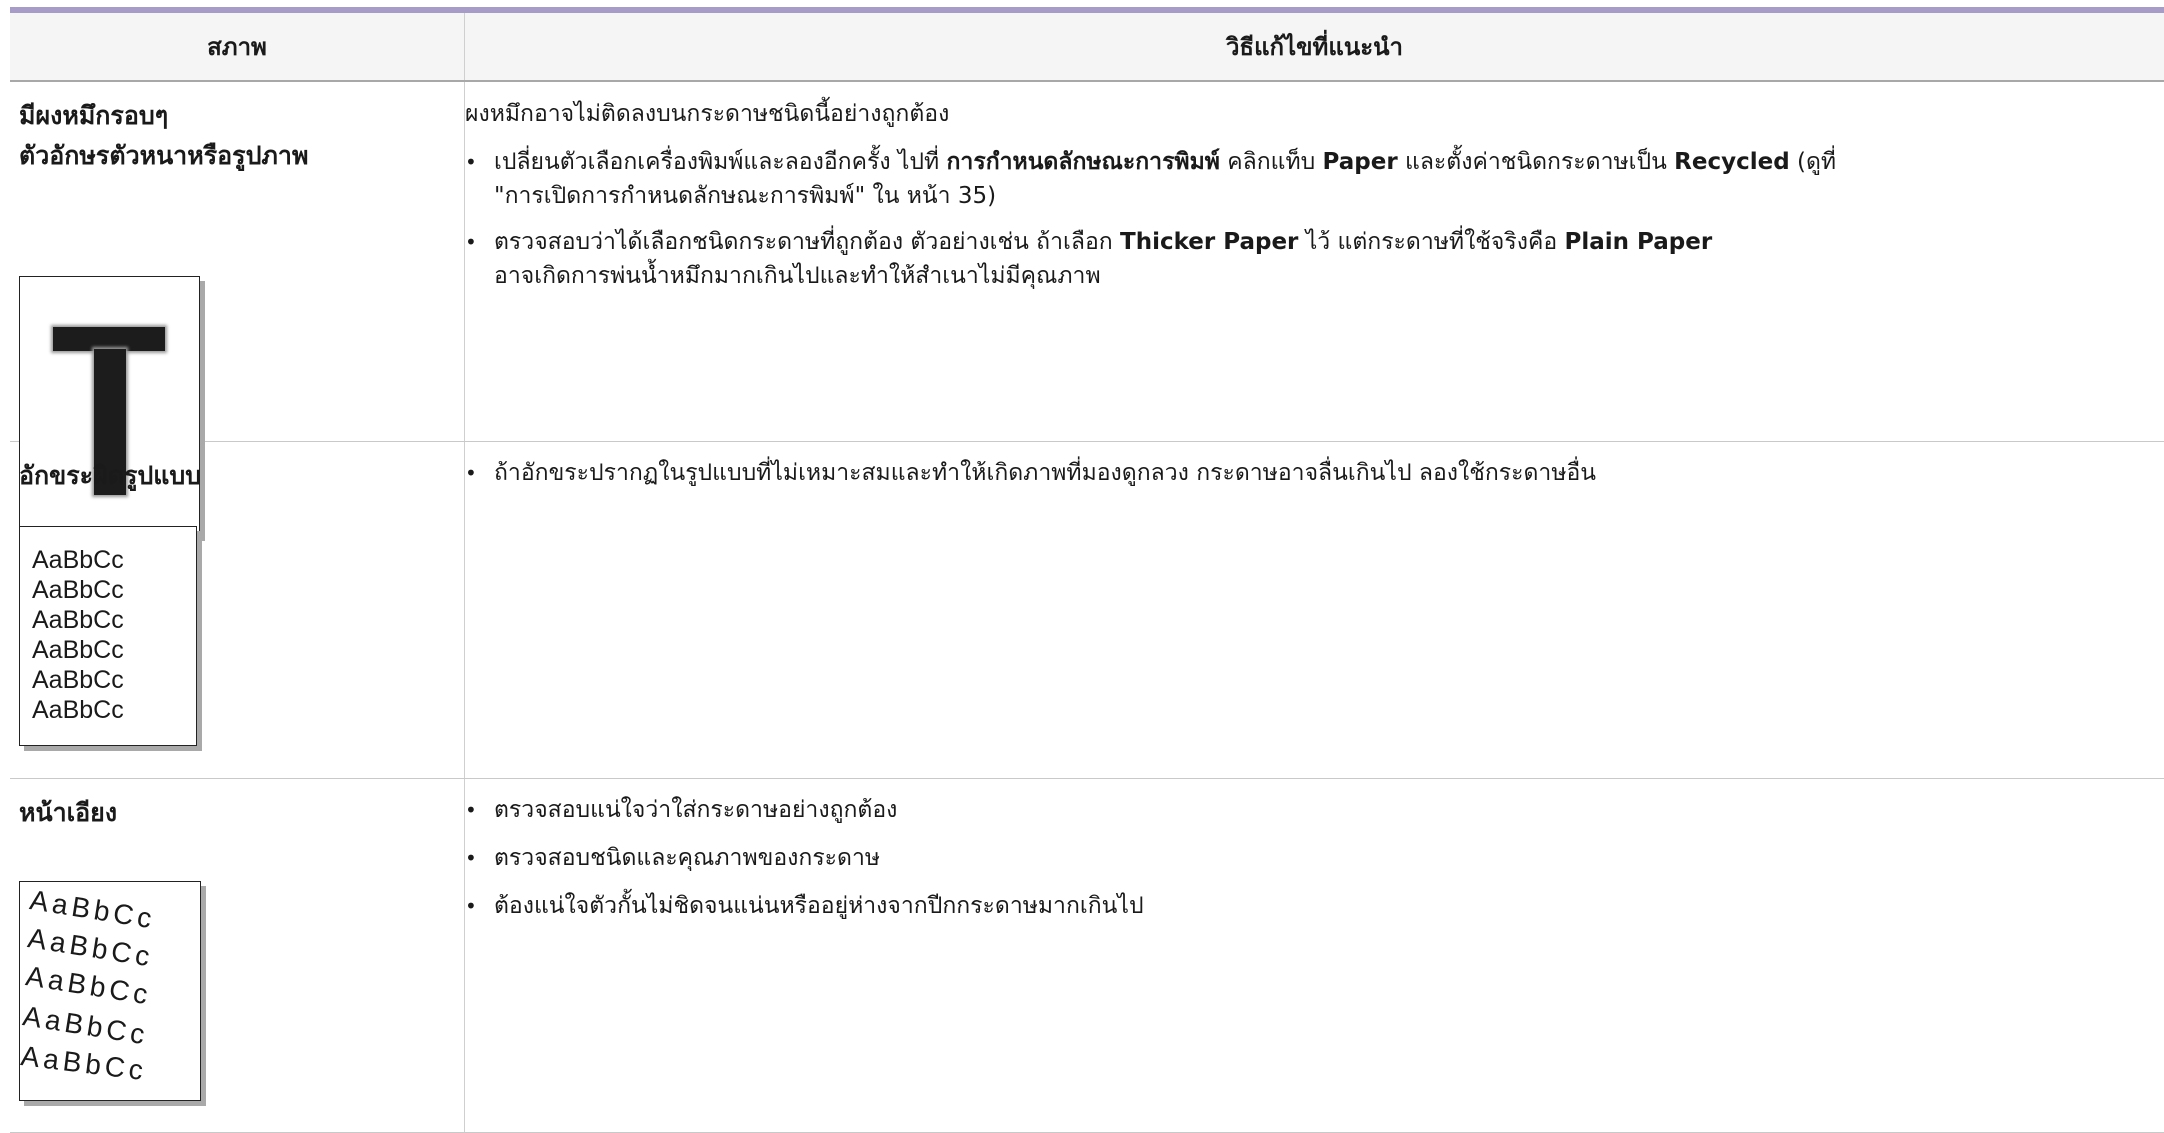 The width and height of the screenshot is (2164, 1133). I want to click on bullet-bold-text: การกำหนดลักษณะการพิมพ์, so click(1083, 162).